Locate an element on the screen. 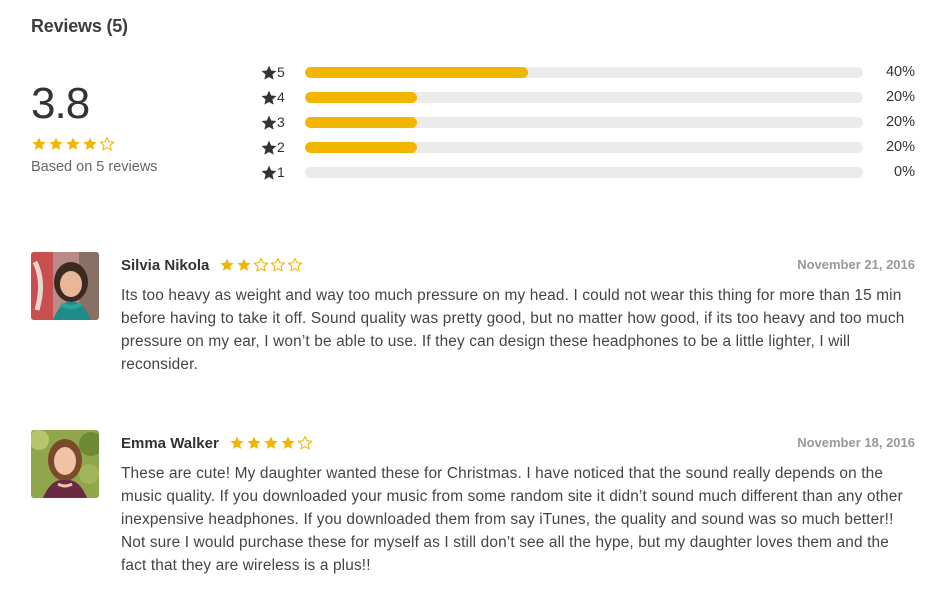 The height and width of the screenshot is (593, 945). average-stars is located at coordinates (141, 145).